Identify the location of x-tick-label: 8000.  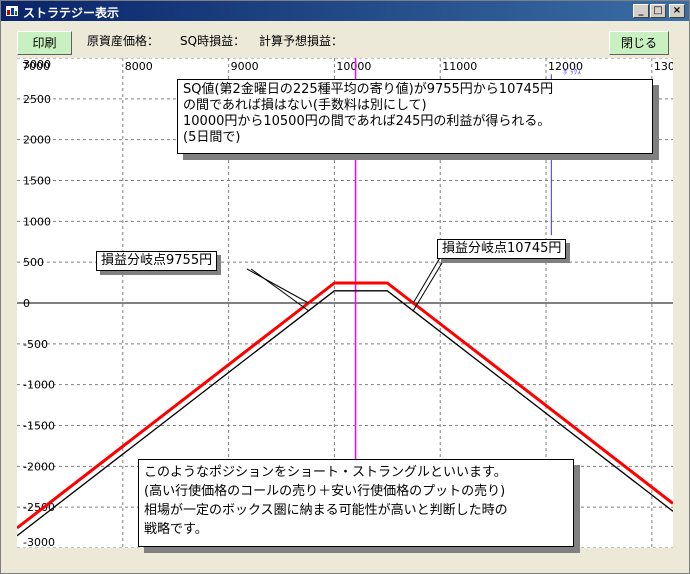
(139, 66).